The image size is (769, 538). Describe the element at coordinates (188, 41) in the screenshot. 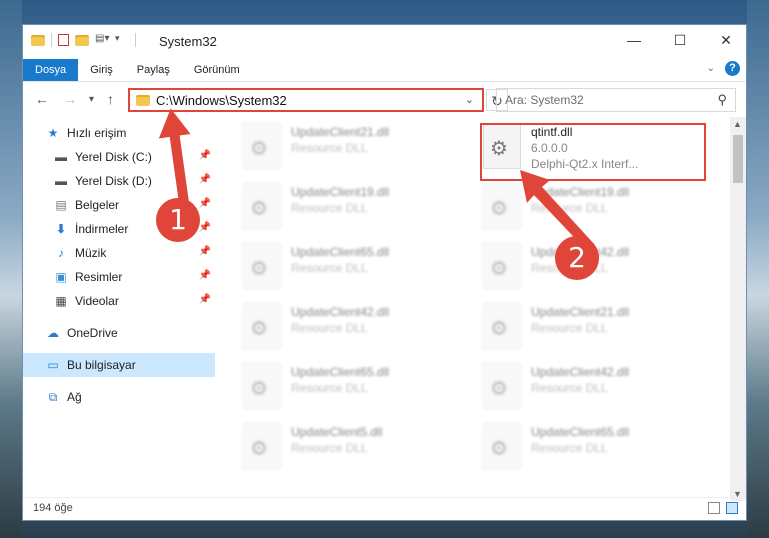

I see `window-title: System32` at that location.